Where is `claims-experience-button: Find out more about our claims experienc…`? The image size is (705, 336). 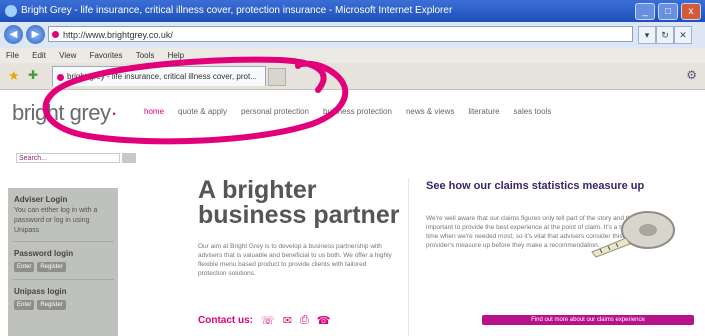
claims-experience-button: Find out more about our claims experienc… is located at coordinates (588, 320).